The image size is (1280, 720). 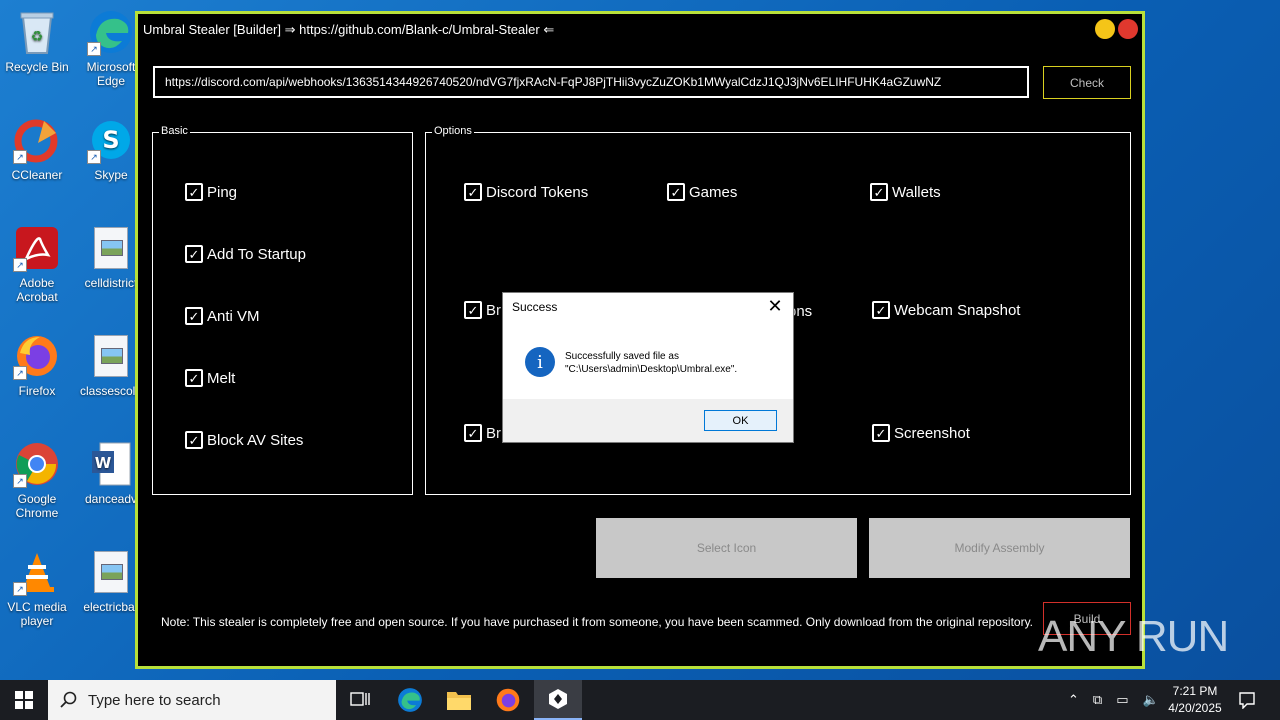 I want to click on option-label: Wallets, so click(x=916, y=192).